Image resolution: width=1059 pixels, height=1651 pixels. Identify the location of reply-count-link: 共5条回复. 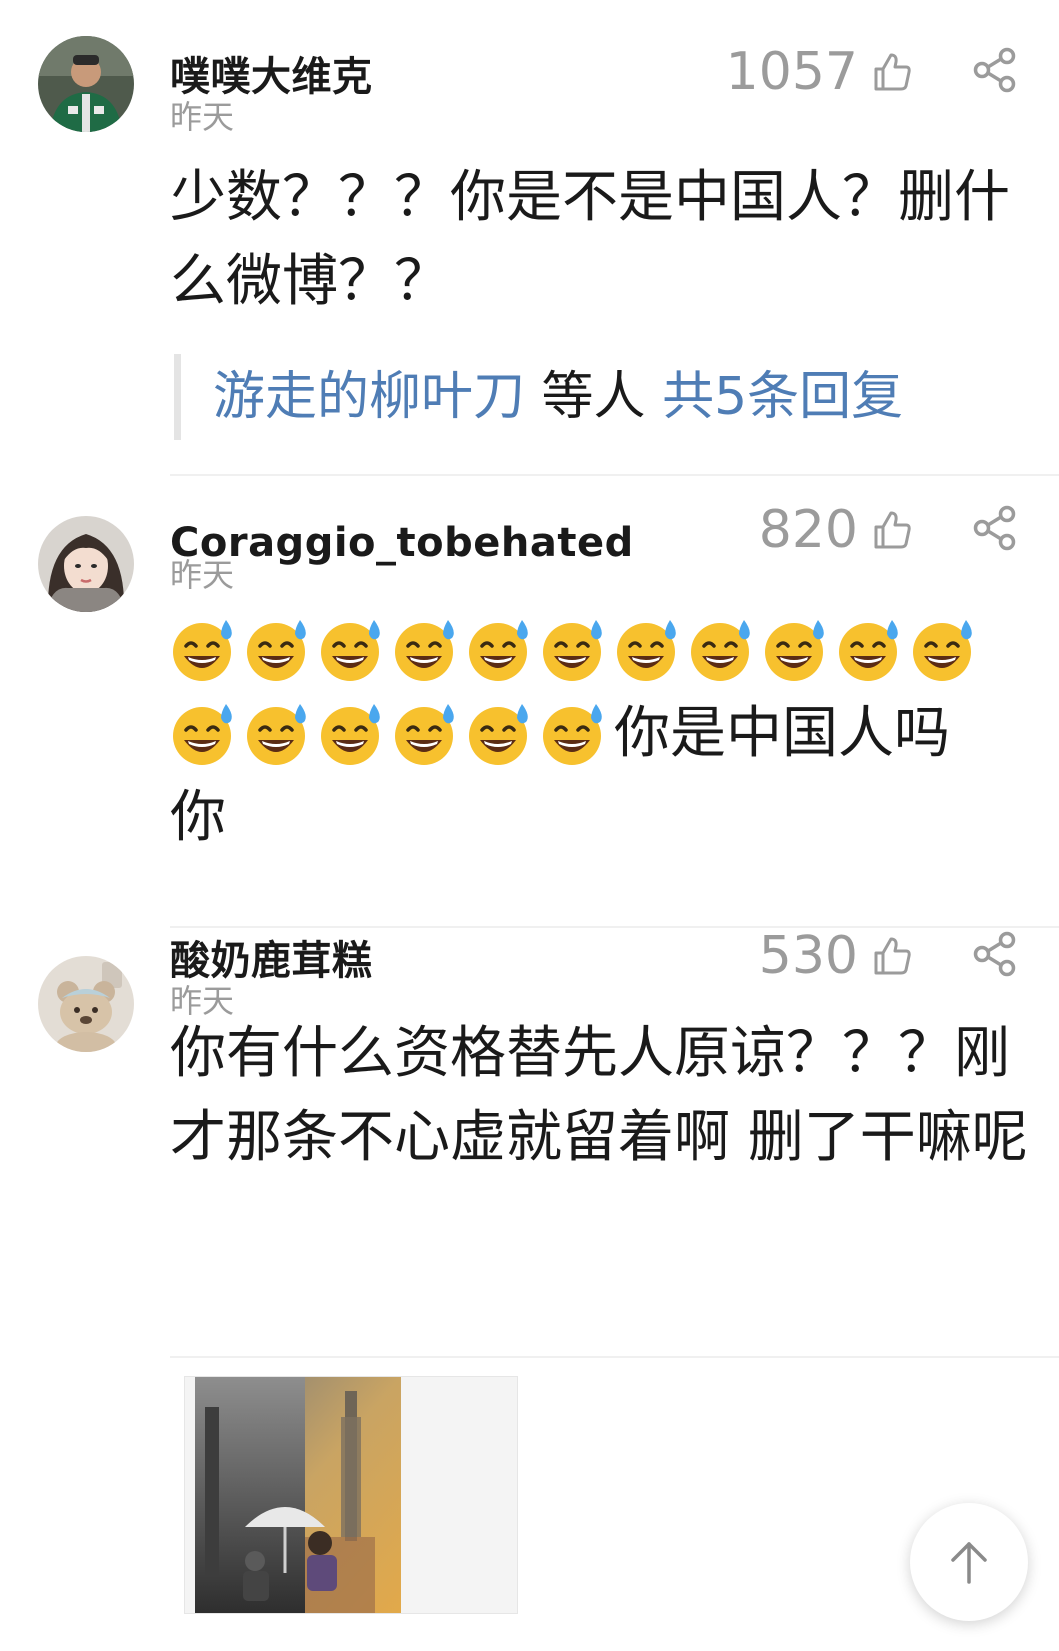
(782, 397).